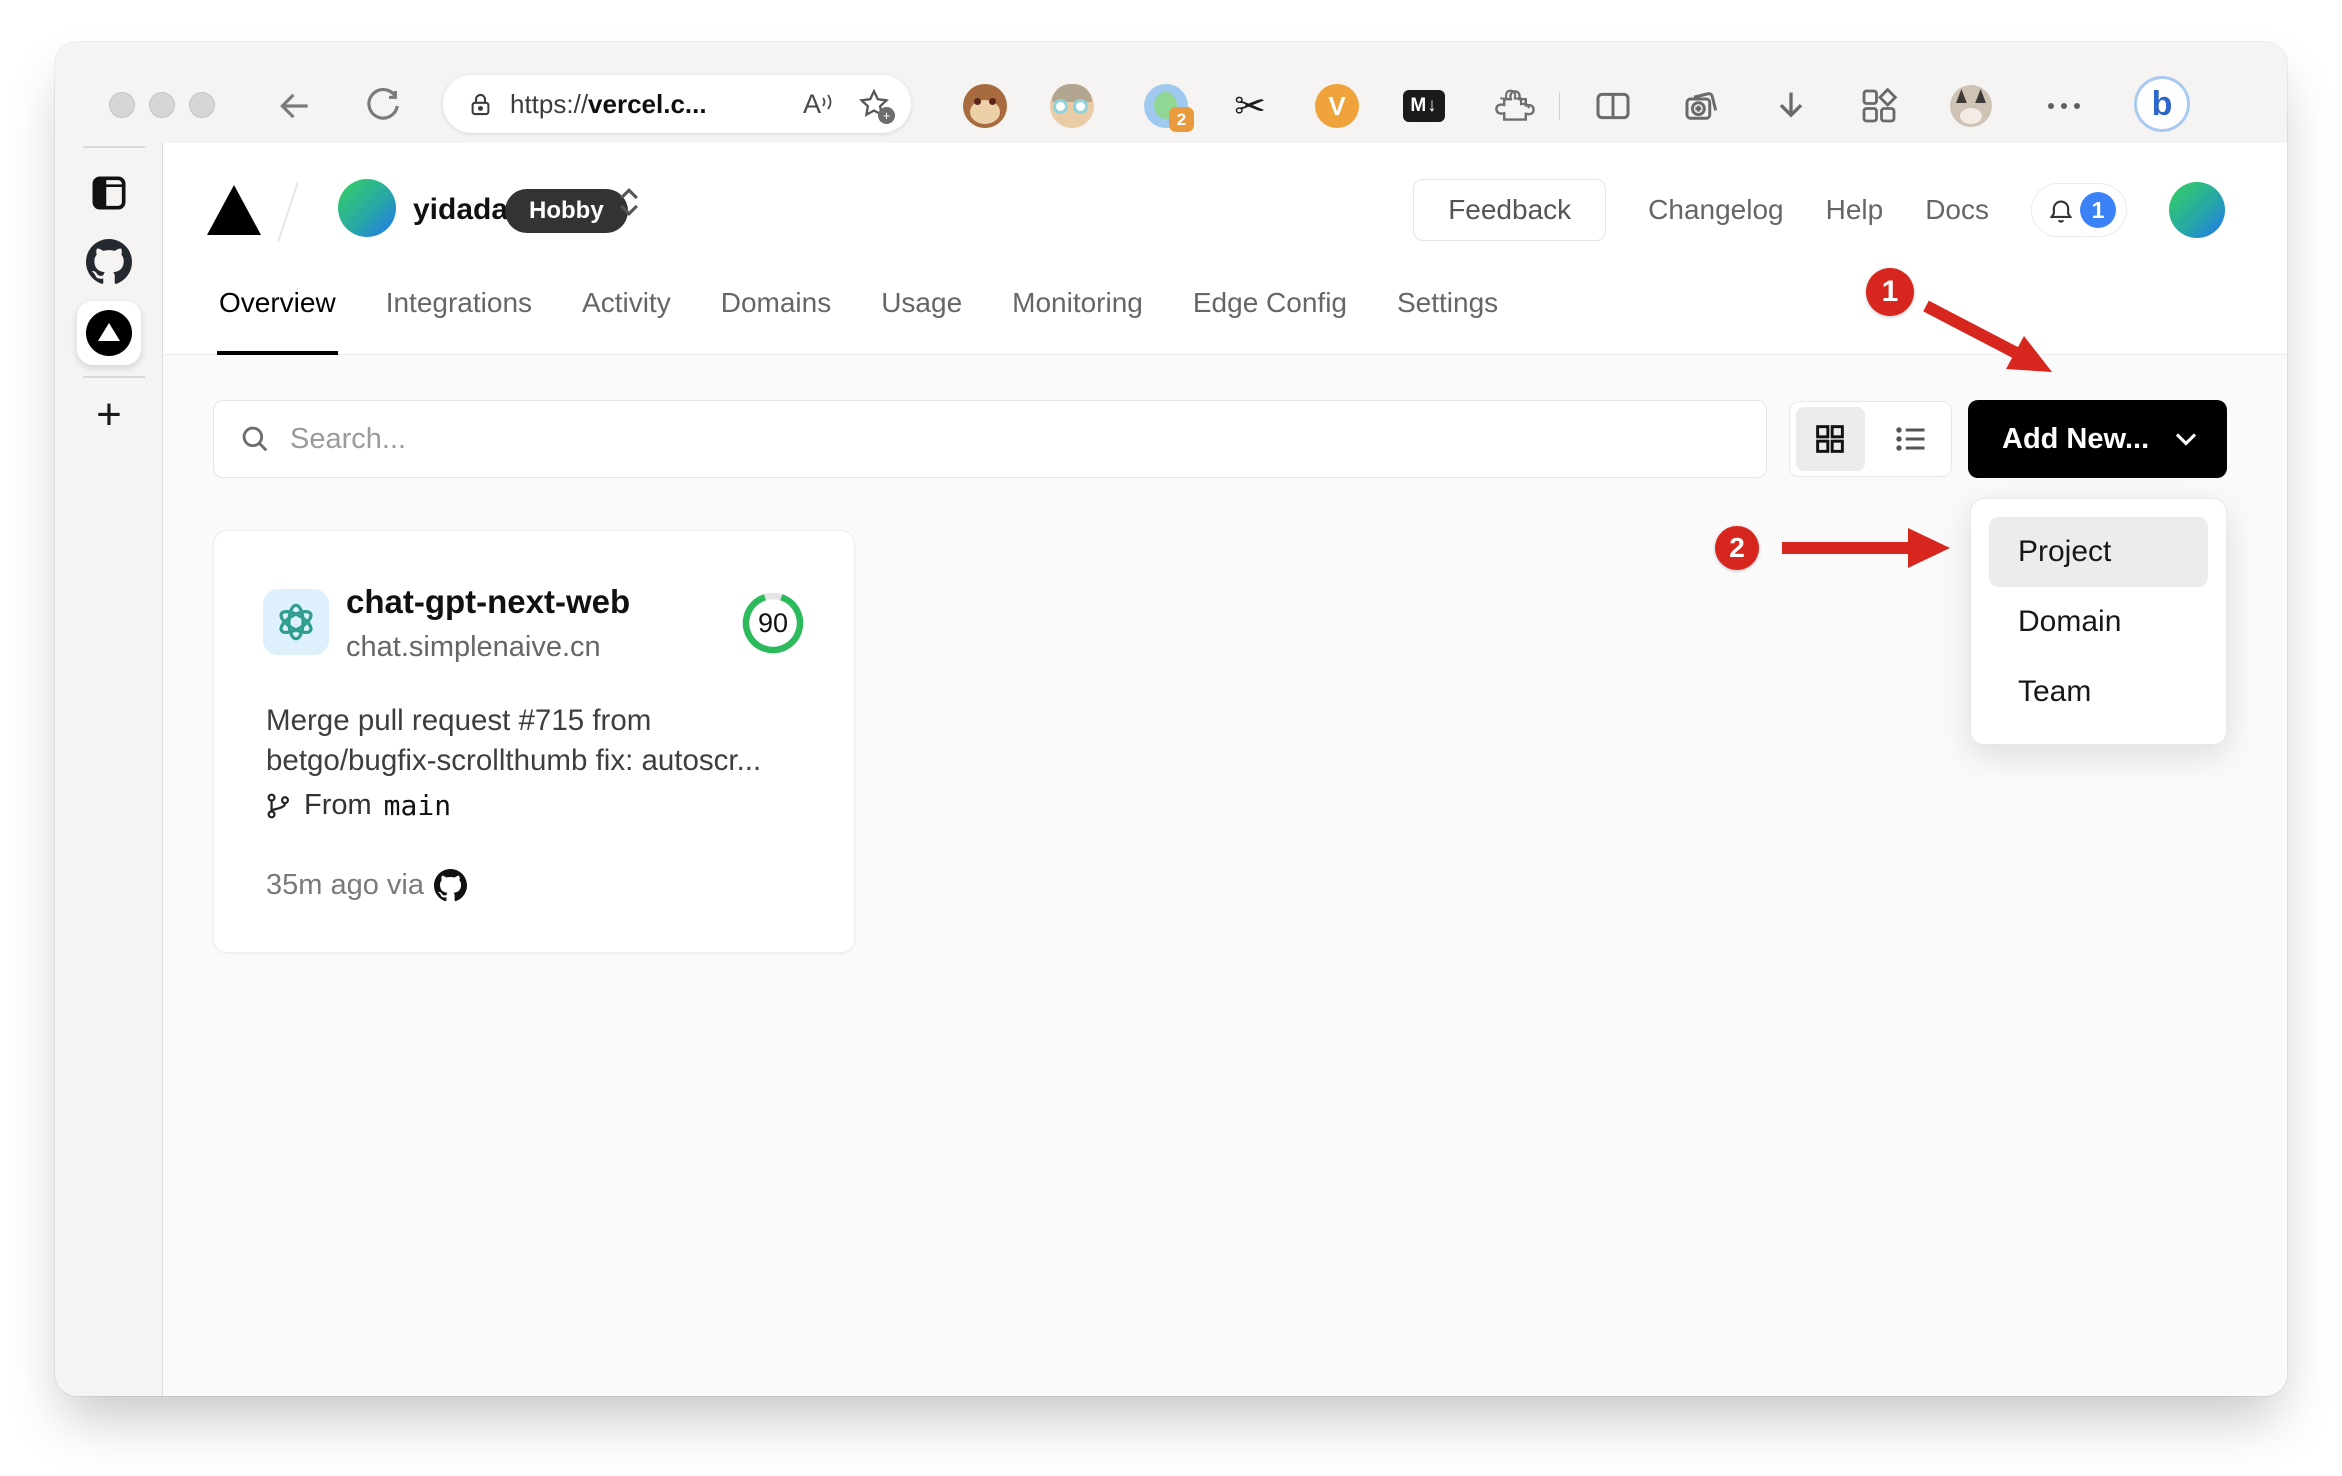  What do you see at coordinates (1957, 210) in the screenshot?
I see `link-docs: Docs` at bounding box center [1957, 210].